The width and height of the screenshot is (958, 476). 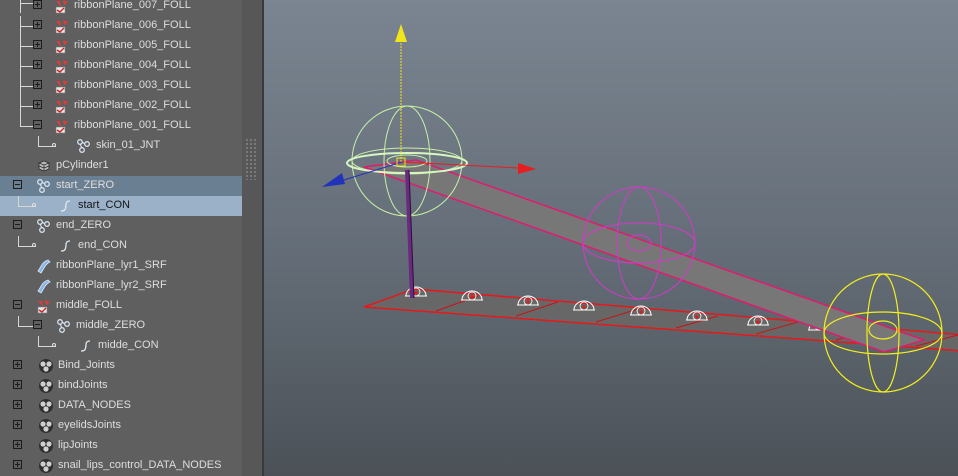 What do you see at coordinates (82, 165) in the screenshot?
I see `outliner-item-label: pCylinder1` at bounding box center [82, 165].